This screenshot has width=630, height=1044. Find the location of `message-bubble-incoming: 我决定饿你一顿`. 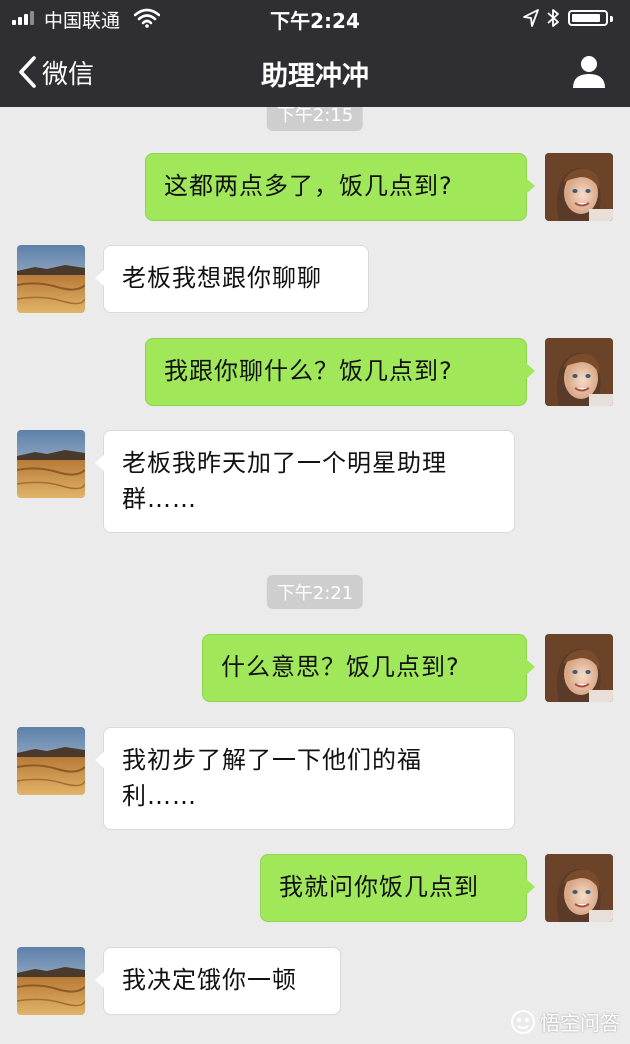

message-bubble-incoming: 我决定饿你一顿 is located at coordinates (218, 981).